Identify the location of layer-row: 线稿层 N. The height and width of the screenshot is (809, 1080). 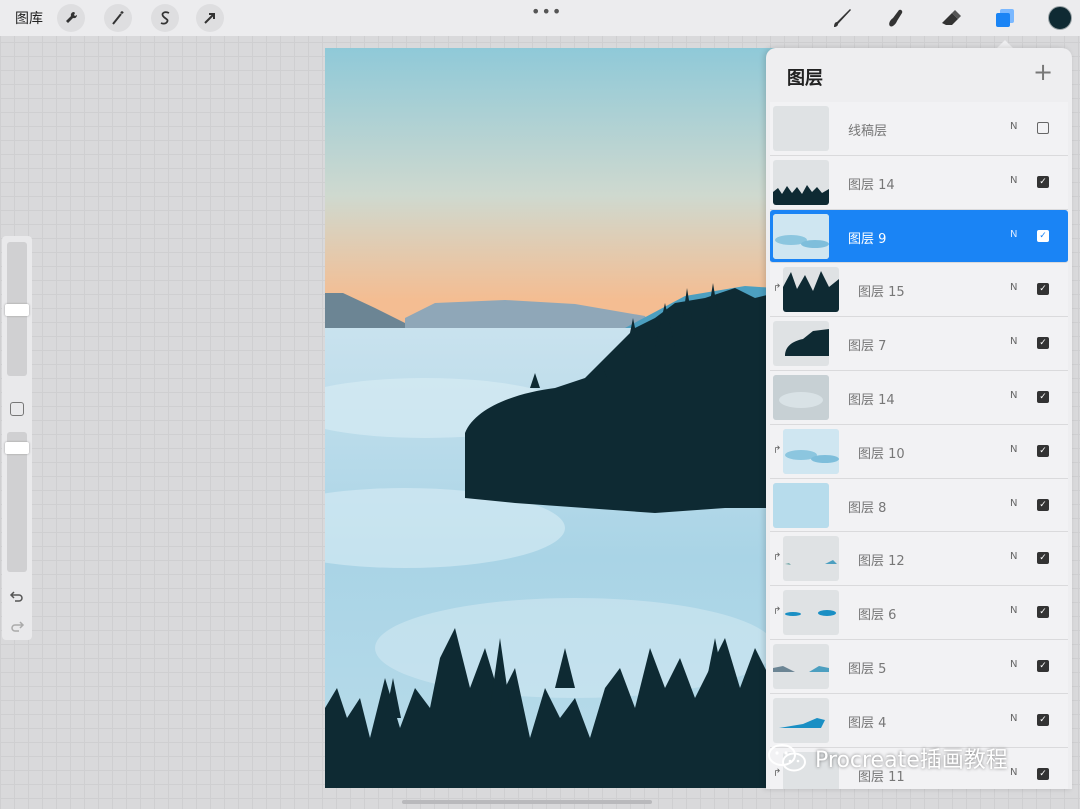
(919, 129).